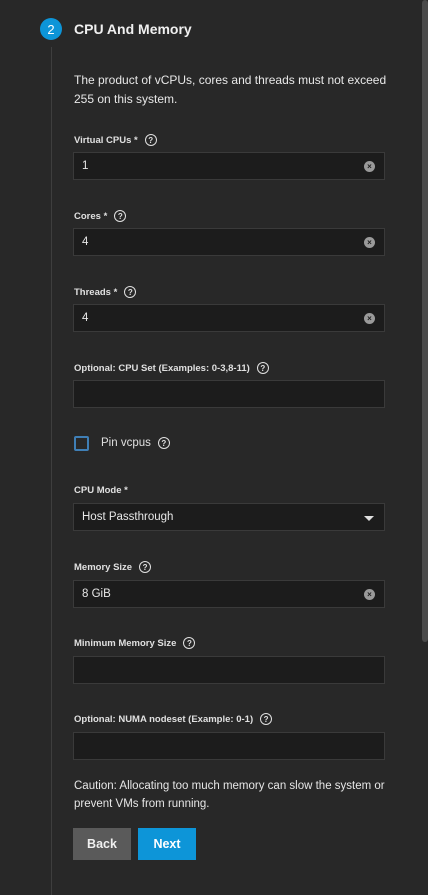 This screenshot has height=895, width=428. Describe the element at coordinates (85, 318) in the screenshot. I see `threads-value: 4` at that location.